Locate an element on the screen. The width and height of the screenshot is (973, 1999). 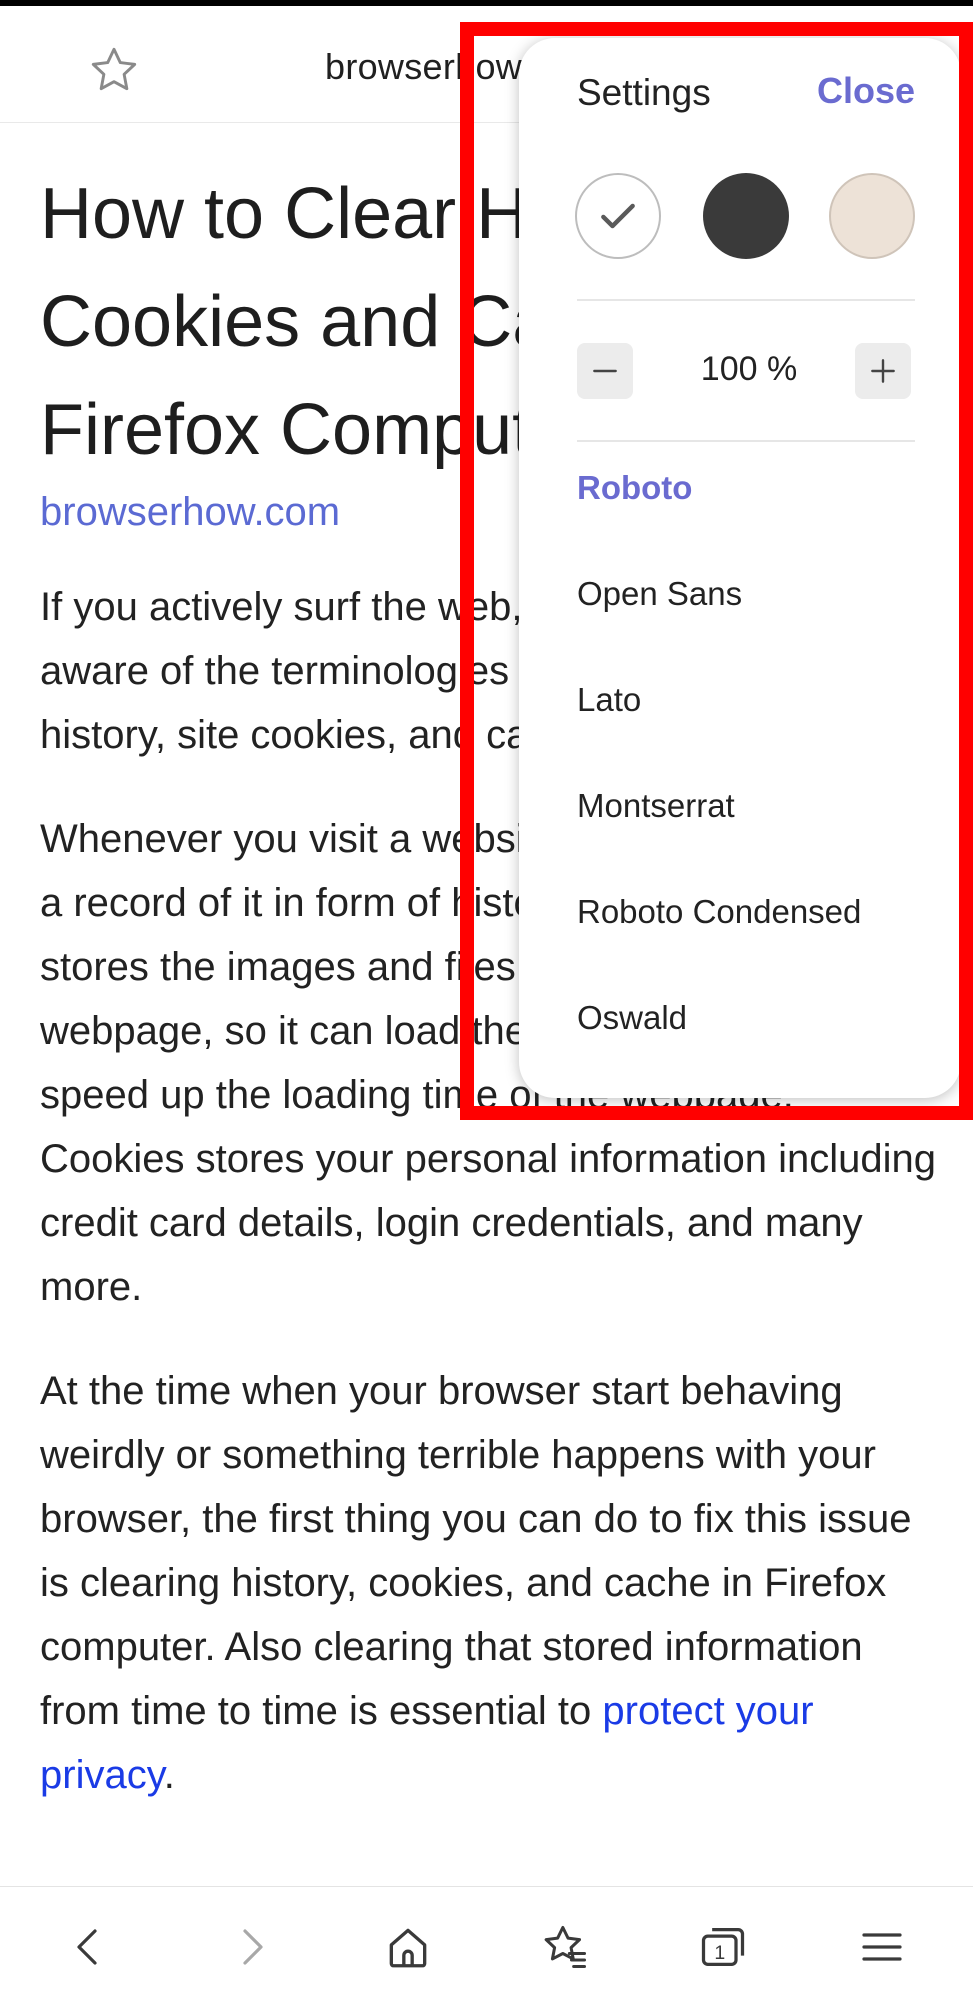
home-button is located at coordinates (408, 1947).